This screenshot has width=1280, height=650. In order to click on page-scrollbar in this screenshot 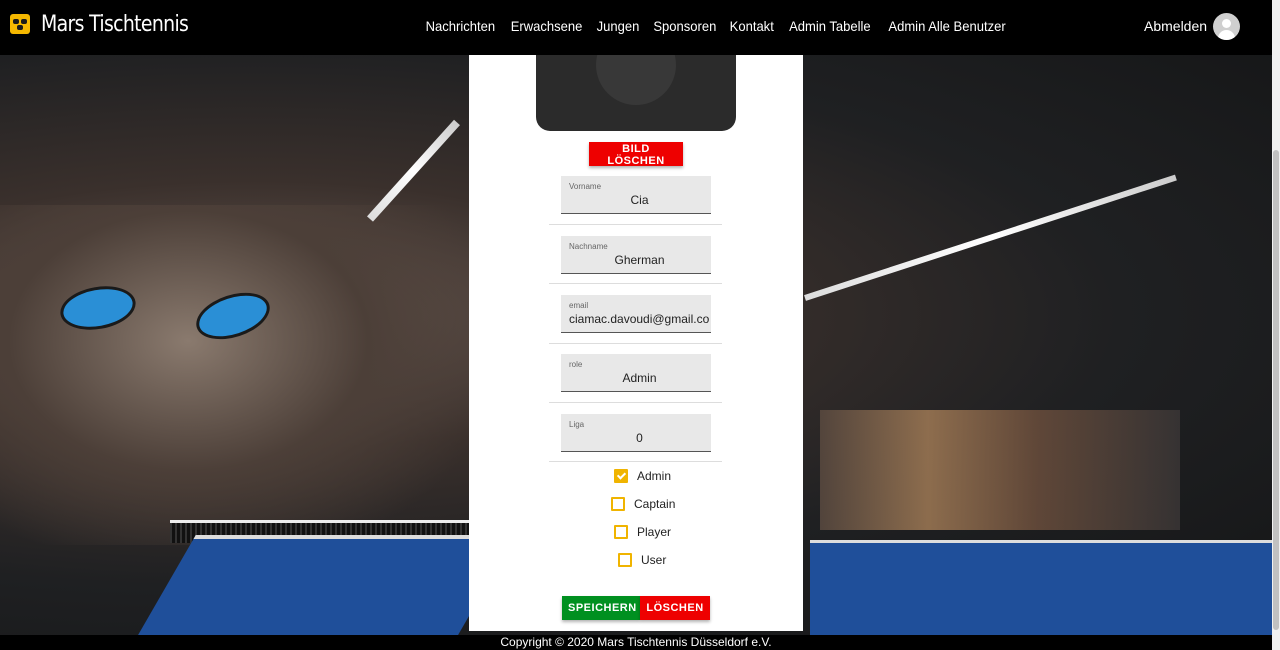, I will do `click(1276, 325)`.